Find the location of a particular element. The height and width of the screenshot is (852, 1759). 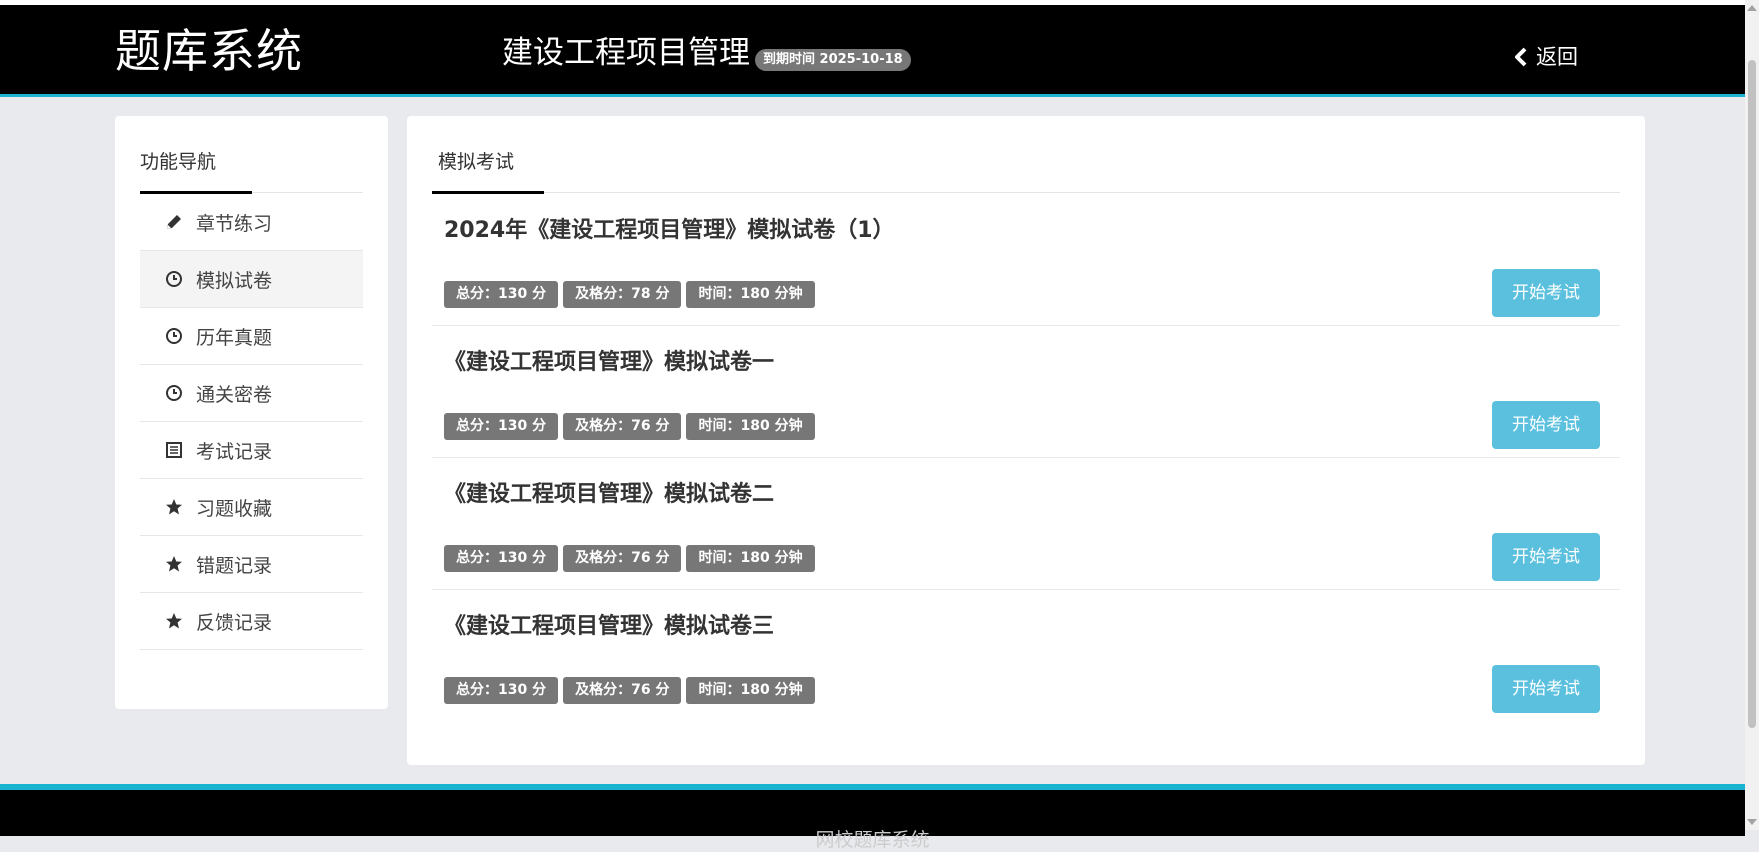

sidebar-item-label: 错题记录 is located at coordinates (234, 565).